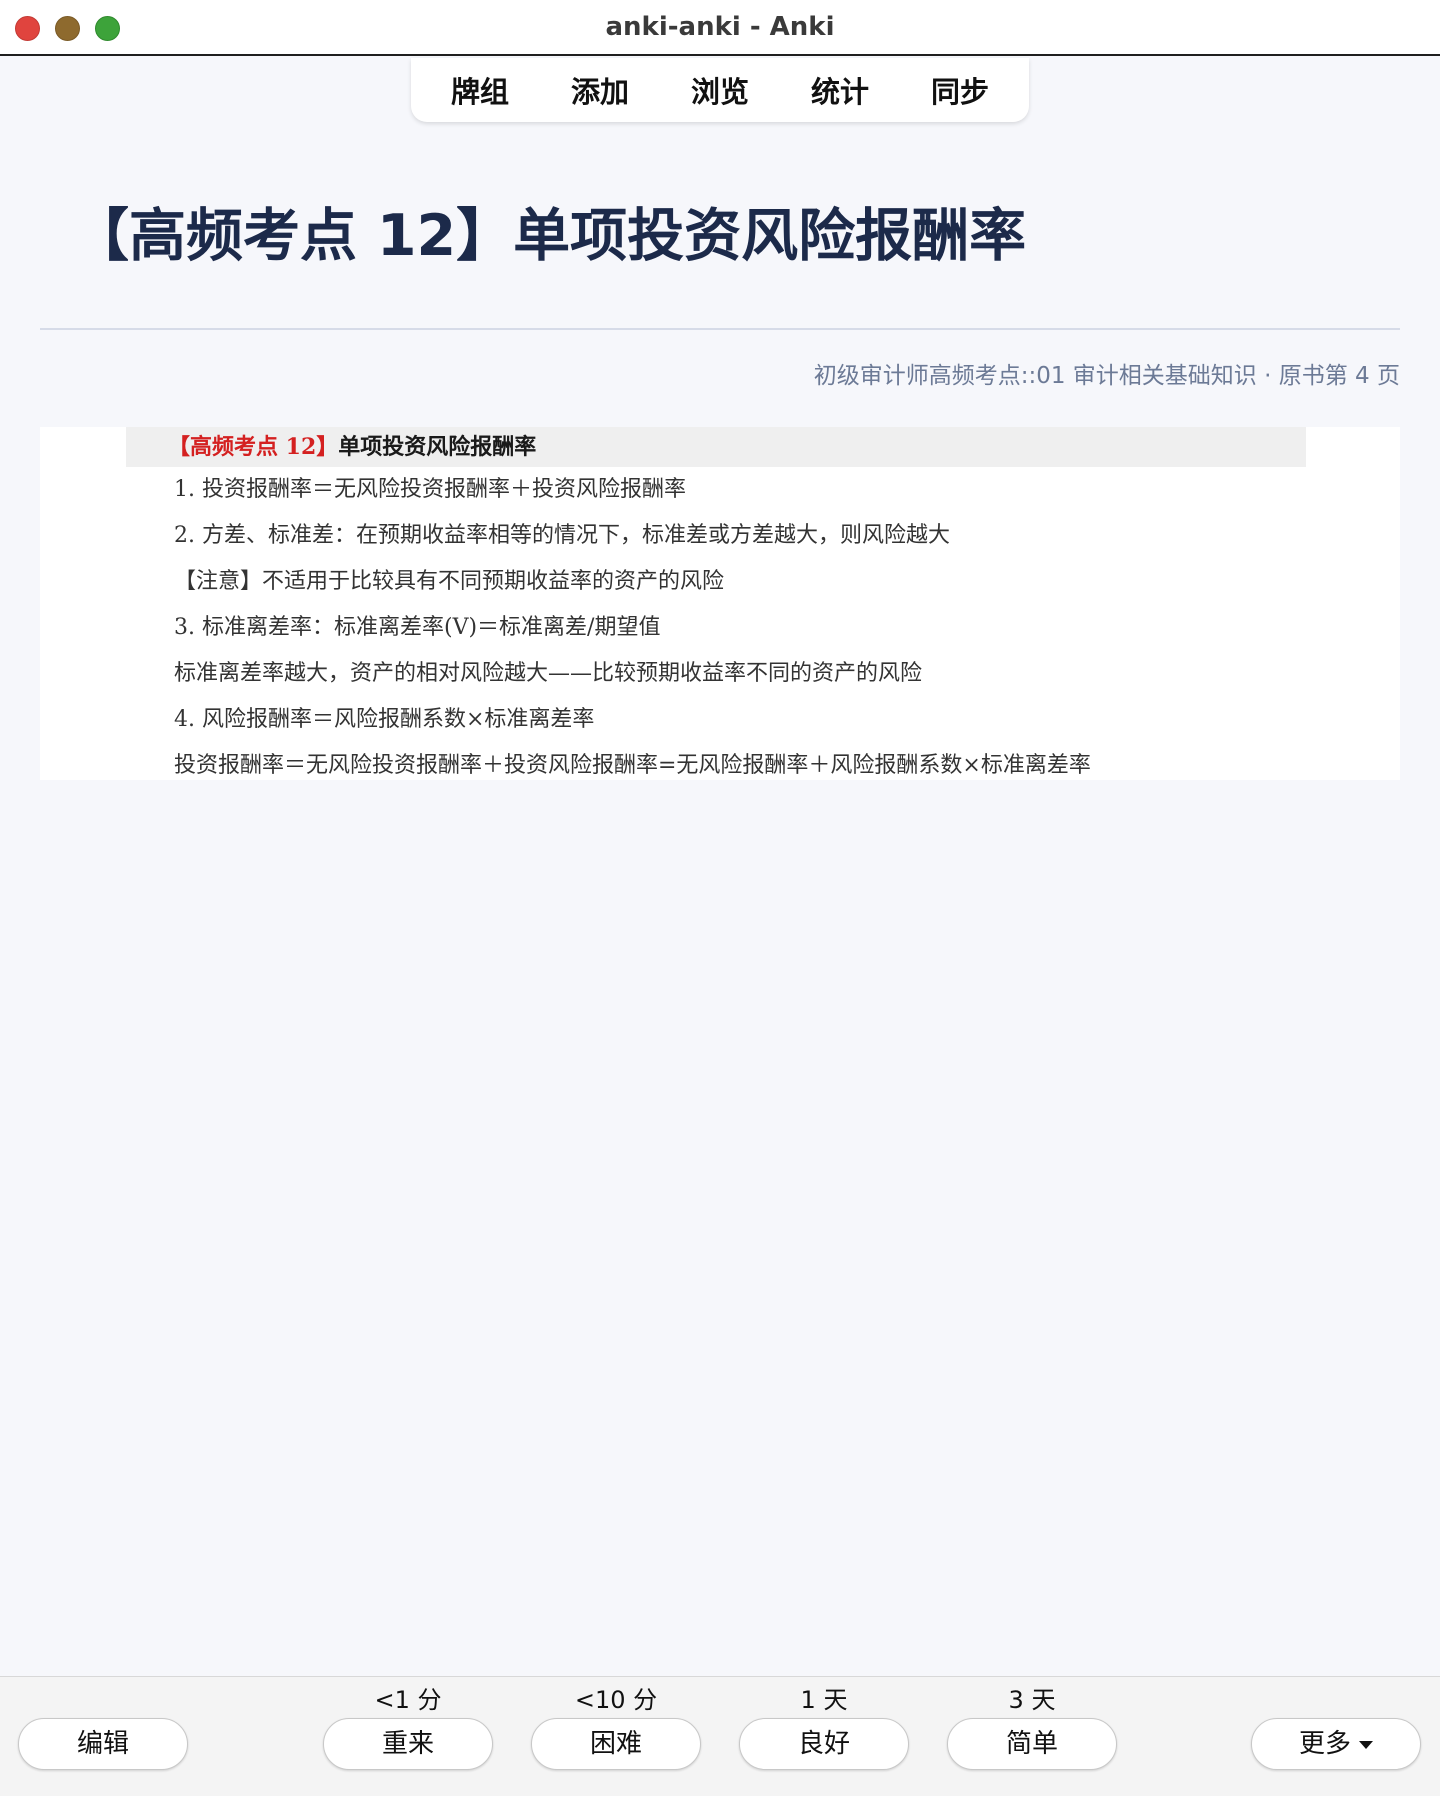 The width and height of the screenshot is (1440, 1796). Describe the element at coordinates (720, 1736) in the screenshot. I see `answer-bar` at that location.